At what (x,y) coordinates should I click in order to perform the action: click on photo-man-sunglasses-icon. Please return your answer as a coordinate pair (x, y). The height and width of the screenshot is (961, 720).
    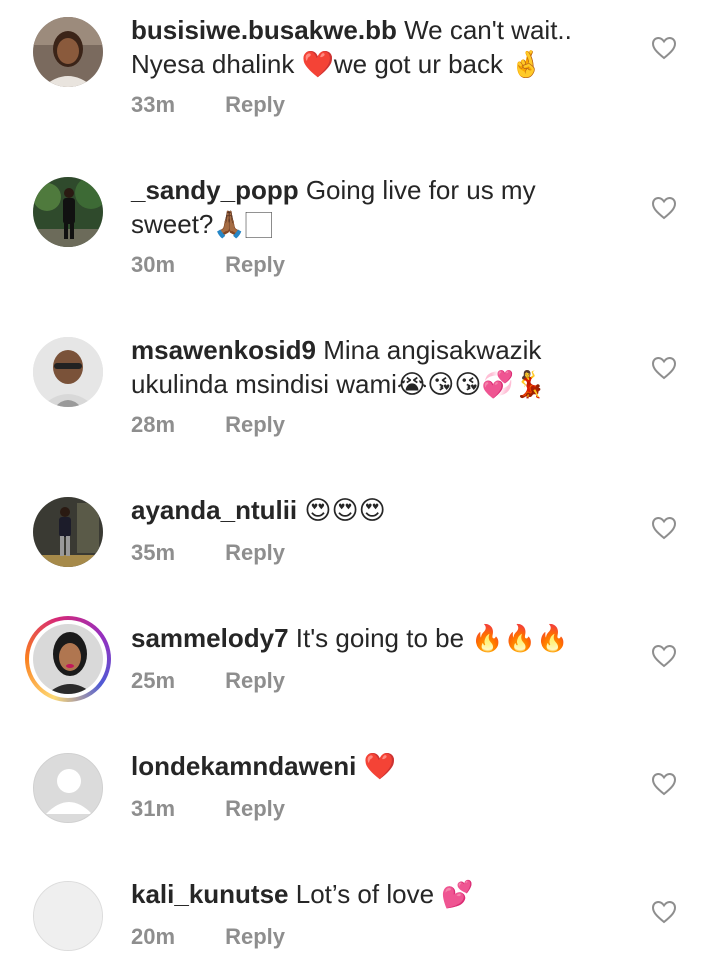
    Looking at the image, I should click on (68, 372).